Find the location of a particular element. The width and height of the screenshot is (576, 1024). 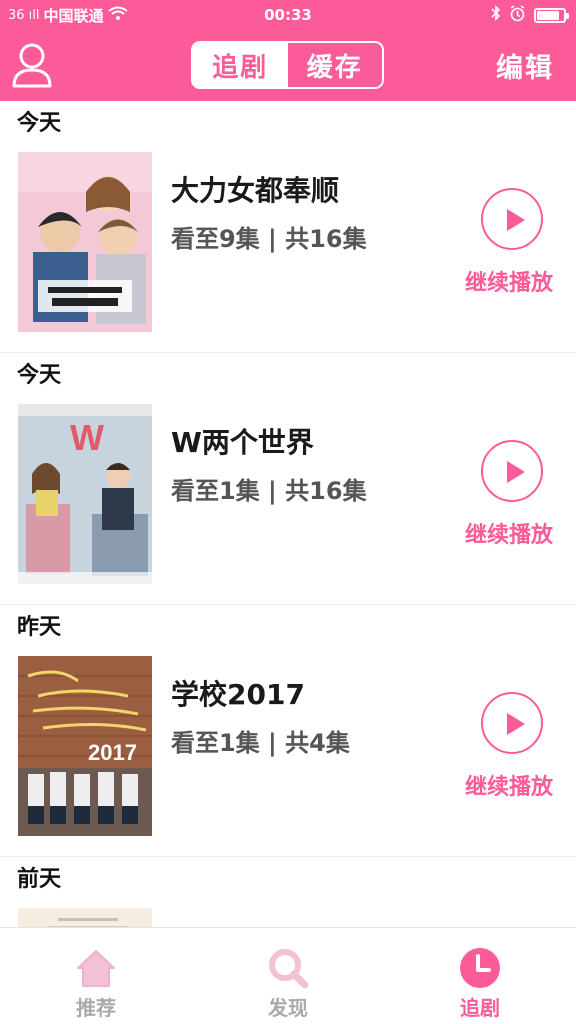

battery-icon is located at coordinates (551, 15).